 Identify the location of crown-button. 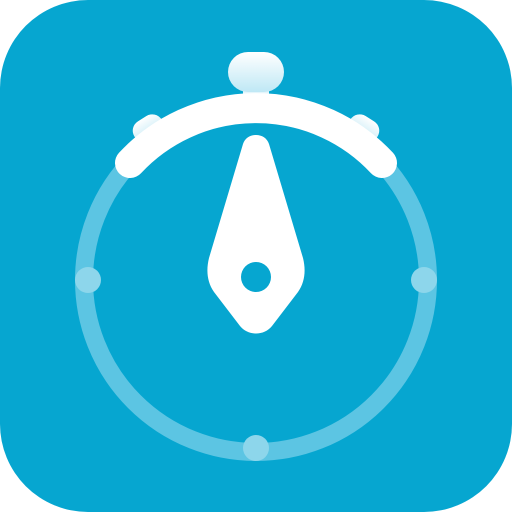
(256, 72).